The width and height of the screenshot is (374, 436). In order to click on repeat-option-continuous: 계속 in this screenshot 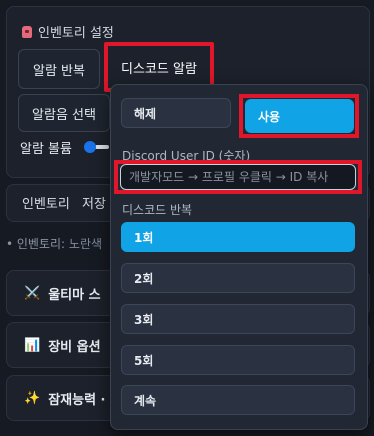, I will do `click(238, 400)`.